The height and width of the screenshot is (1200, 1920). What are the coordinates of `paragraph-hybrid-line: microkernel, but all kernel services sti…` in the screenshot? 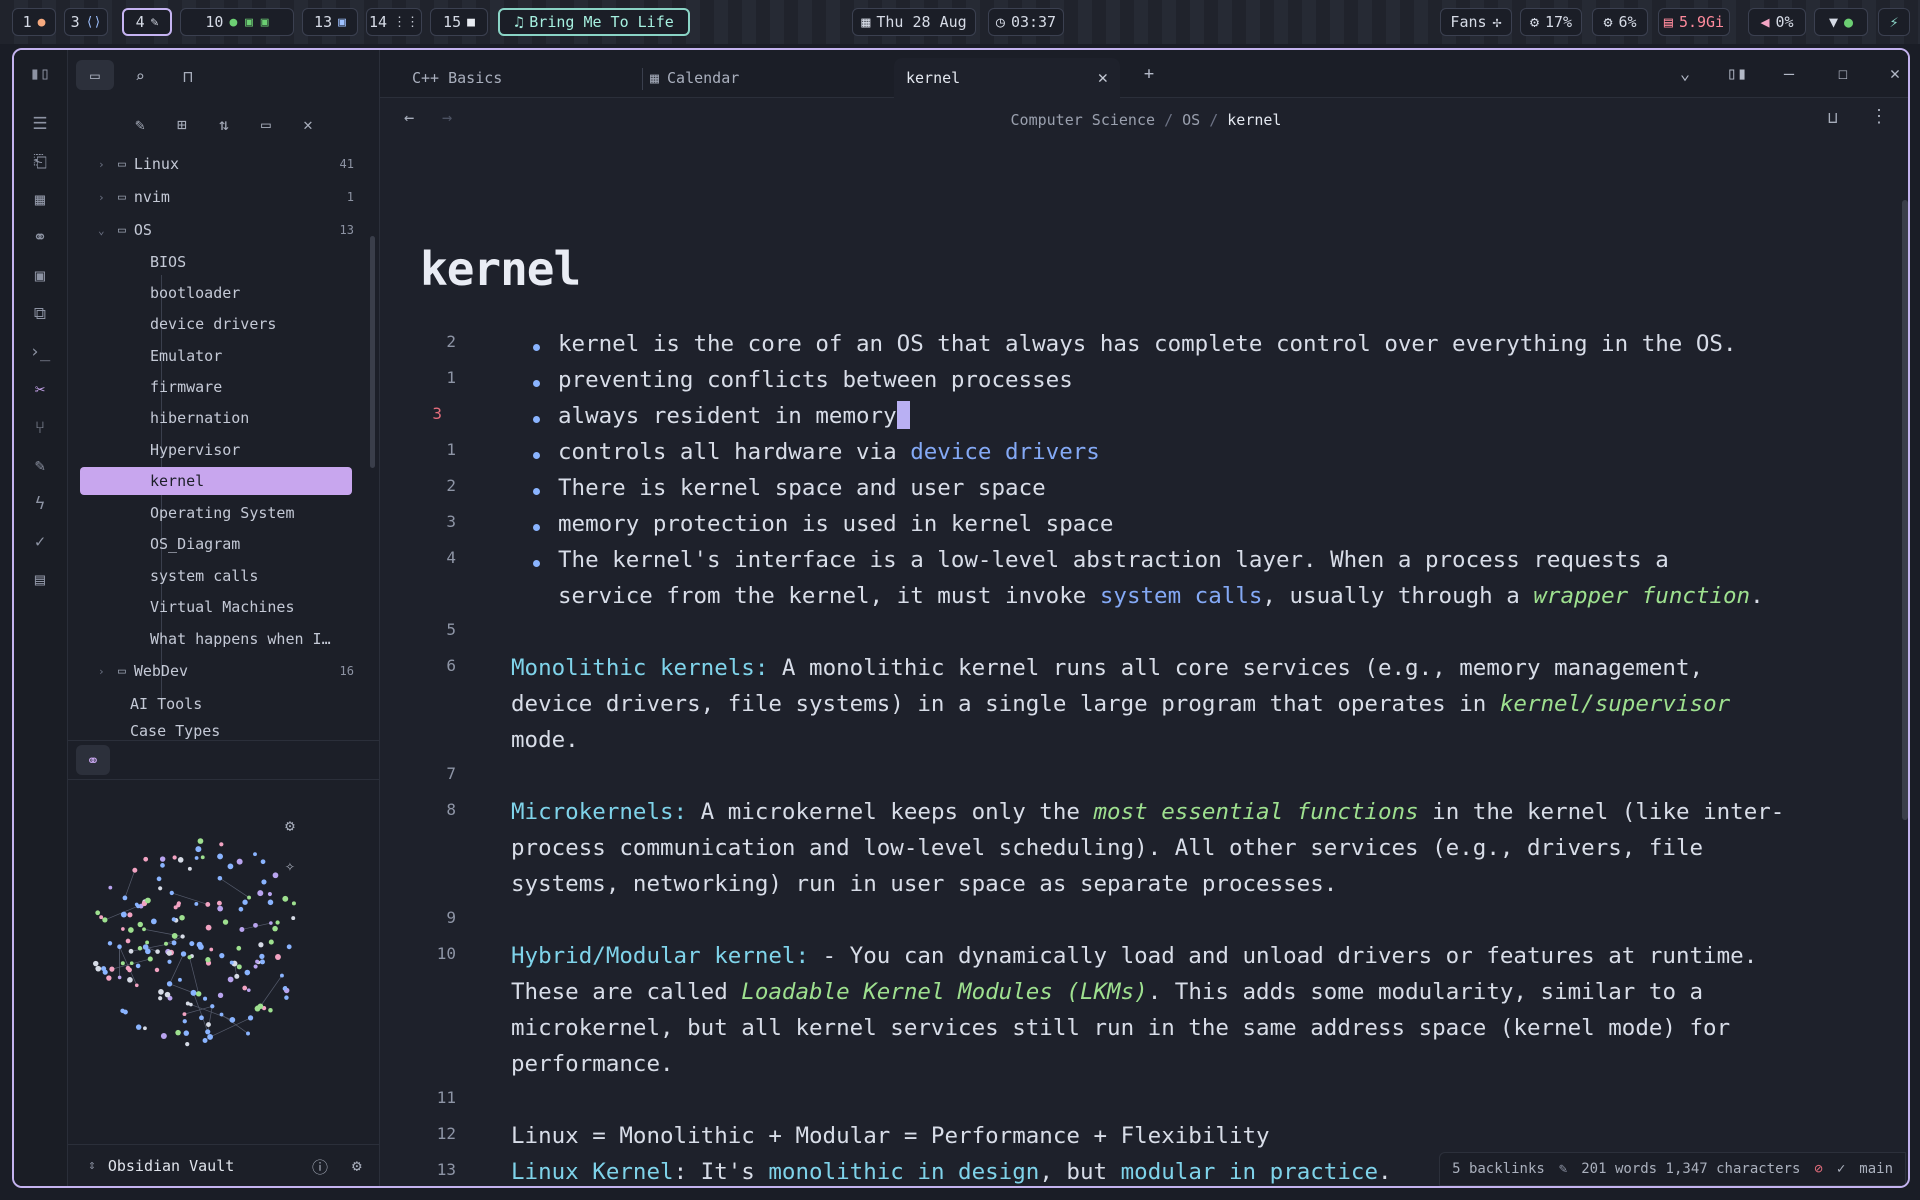 It's located at (1120, 1028).